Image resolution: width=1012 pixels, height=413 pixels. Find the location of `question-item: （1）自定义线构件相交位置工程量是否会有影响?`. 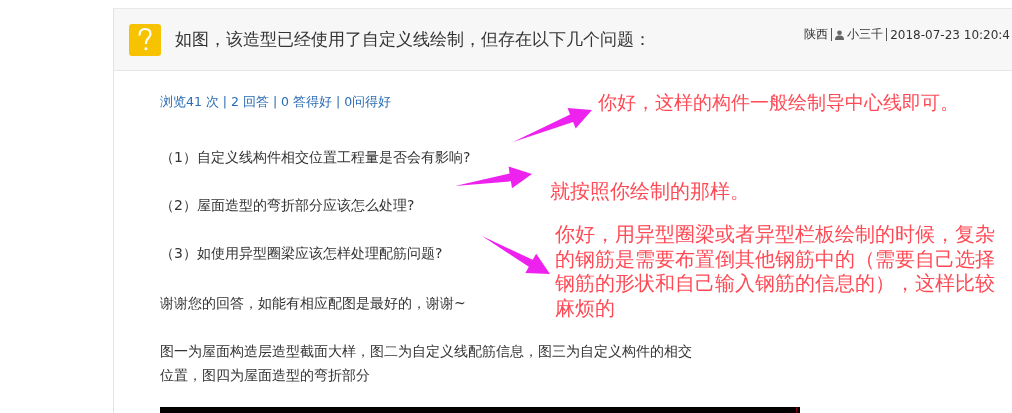

question-item: （1）自定义线构件相交位置工程量是否会有影响? is located at coordinates (315, 157).